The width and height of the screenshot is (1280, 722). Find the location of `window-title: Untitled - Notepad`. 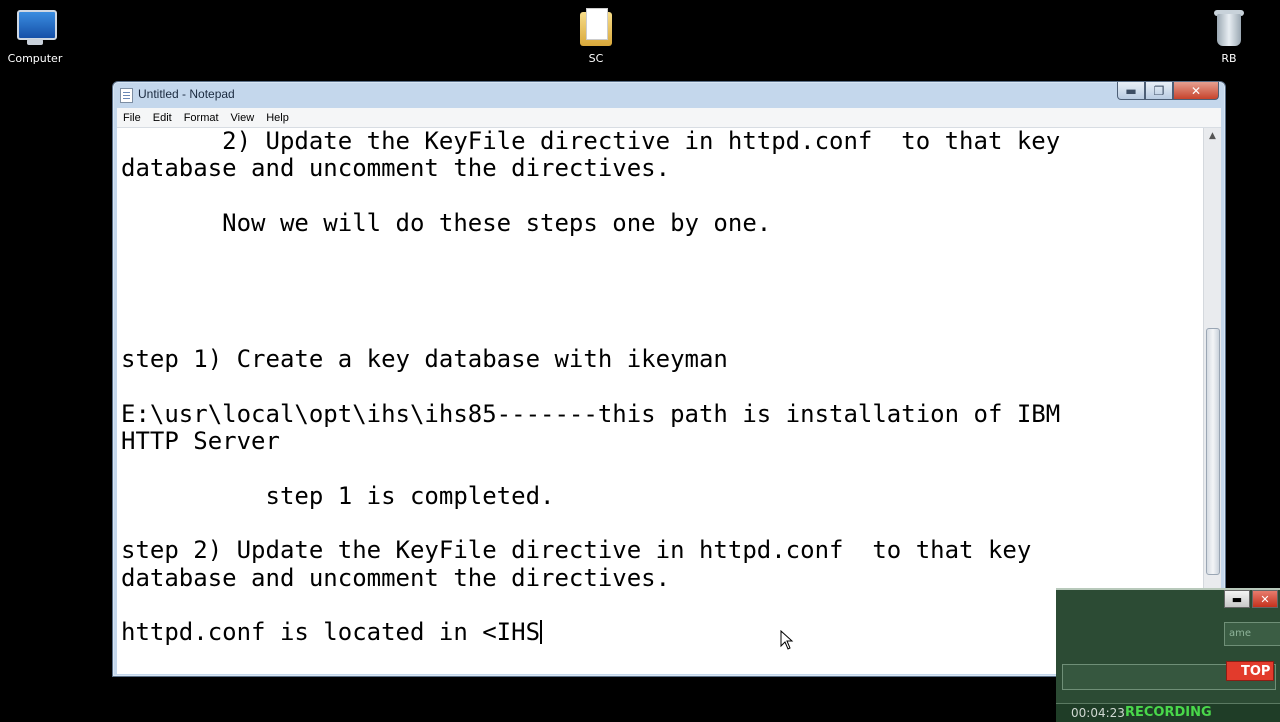

window-title: Untitled - Notepad is located at coordinates (186, 94).